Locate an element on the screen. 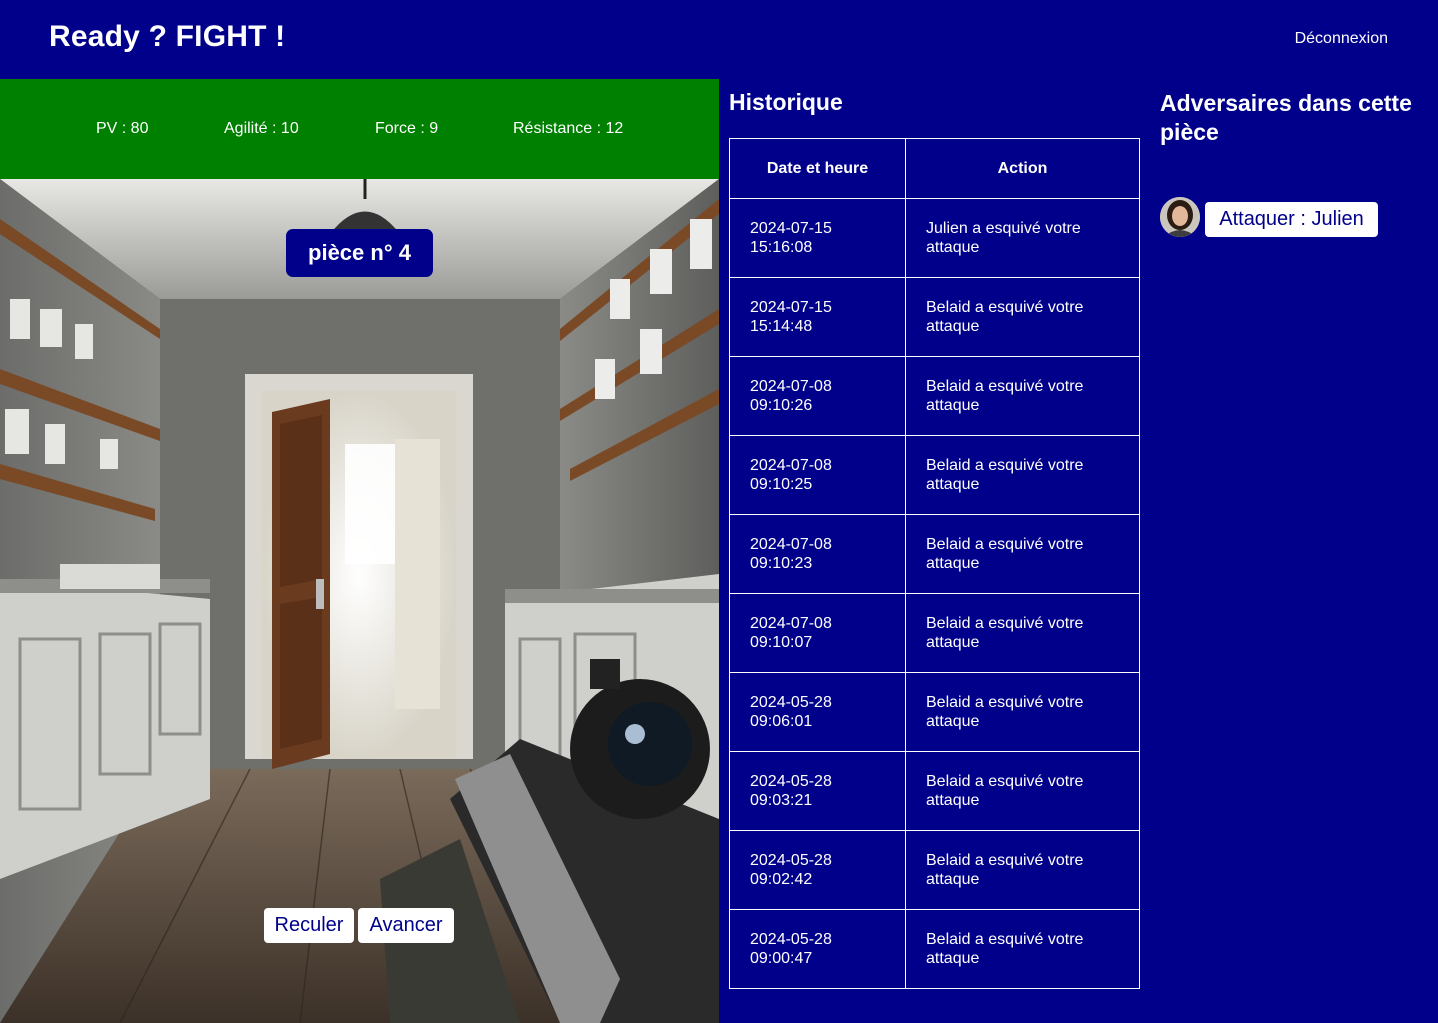 This screenshot has height=1023, width=1438. history-datetime-cell: 2024-05-28 09:03:21 is located at coordinates (817, 791).